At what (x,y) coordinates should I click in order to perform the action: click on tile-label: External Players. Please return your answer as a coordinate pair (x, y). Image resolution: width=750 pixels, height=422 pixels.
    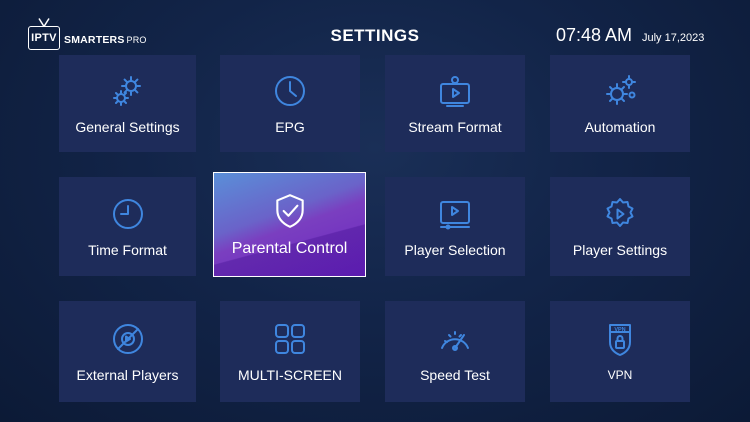
    Looking at the image, I should click on (127, 374).